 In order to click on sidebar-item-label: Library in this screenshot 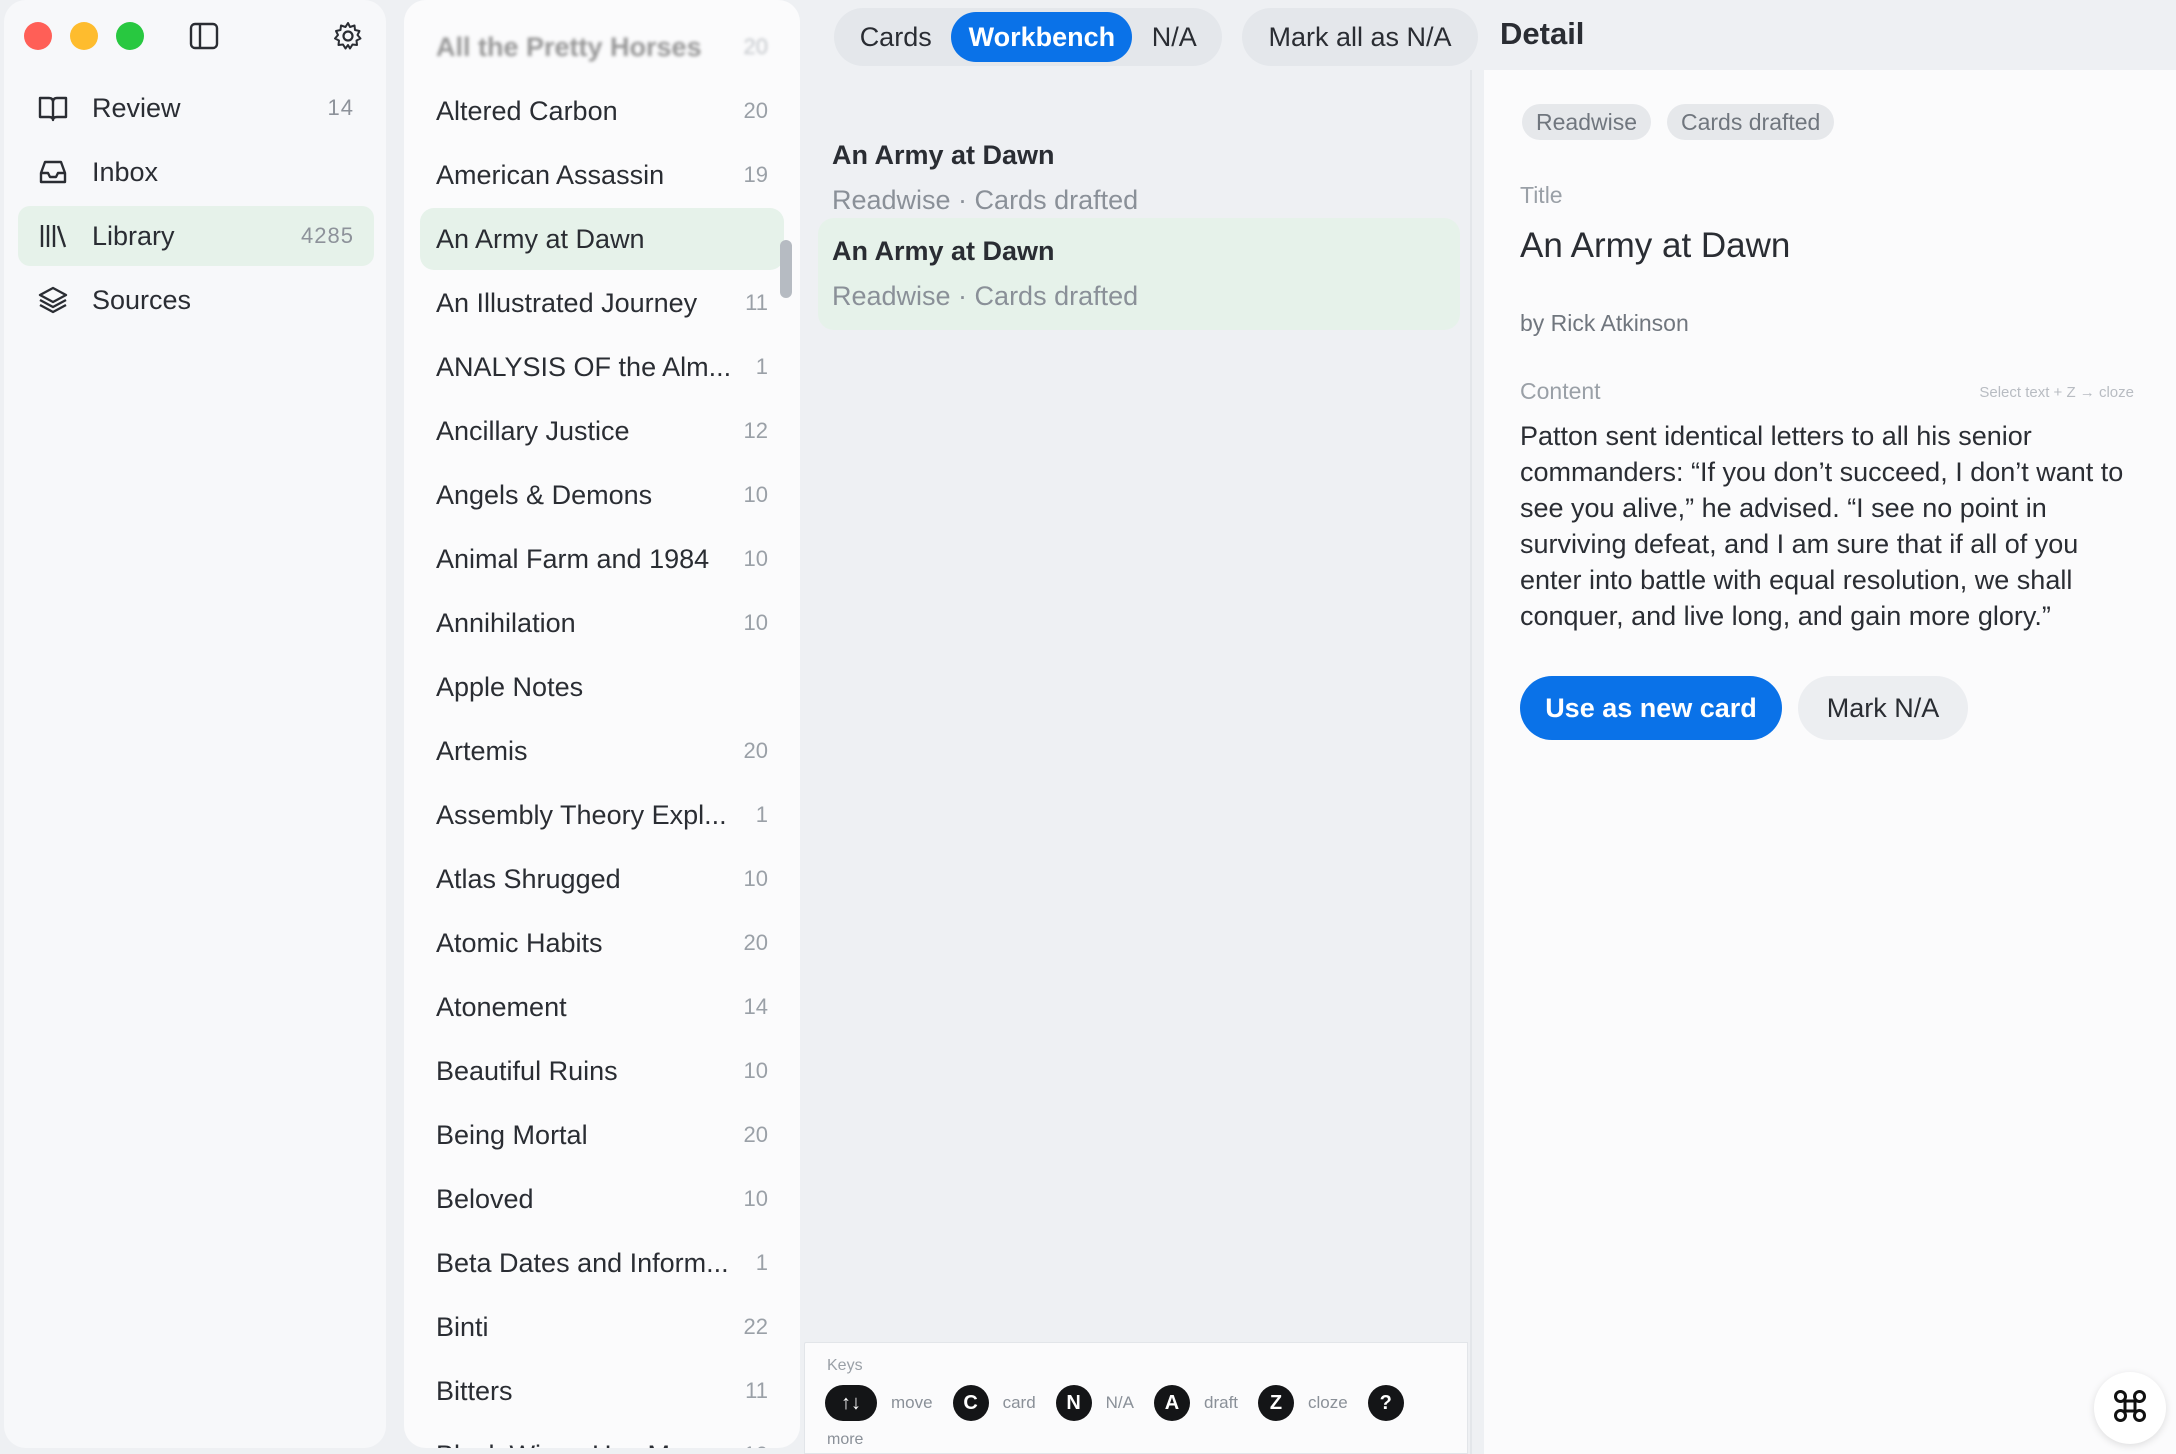, I will do `click(133, 235)`.